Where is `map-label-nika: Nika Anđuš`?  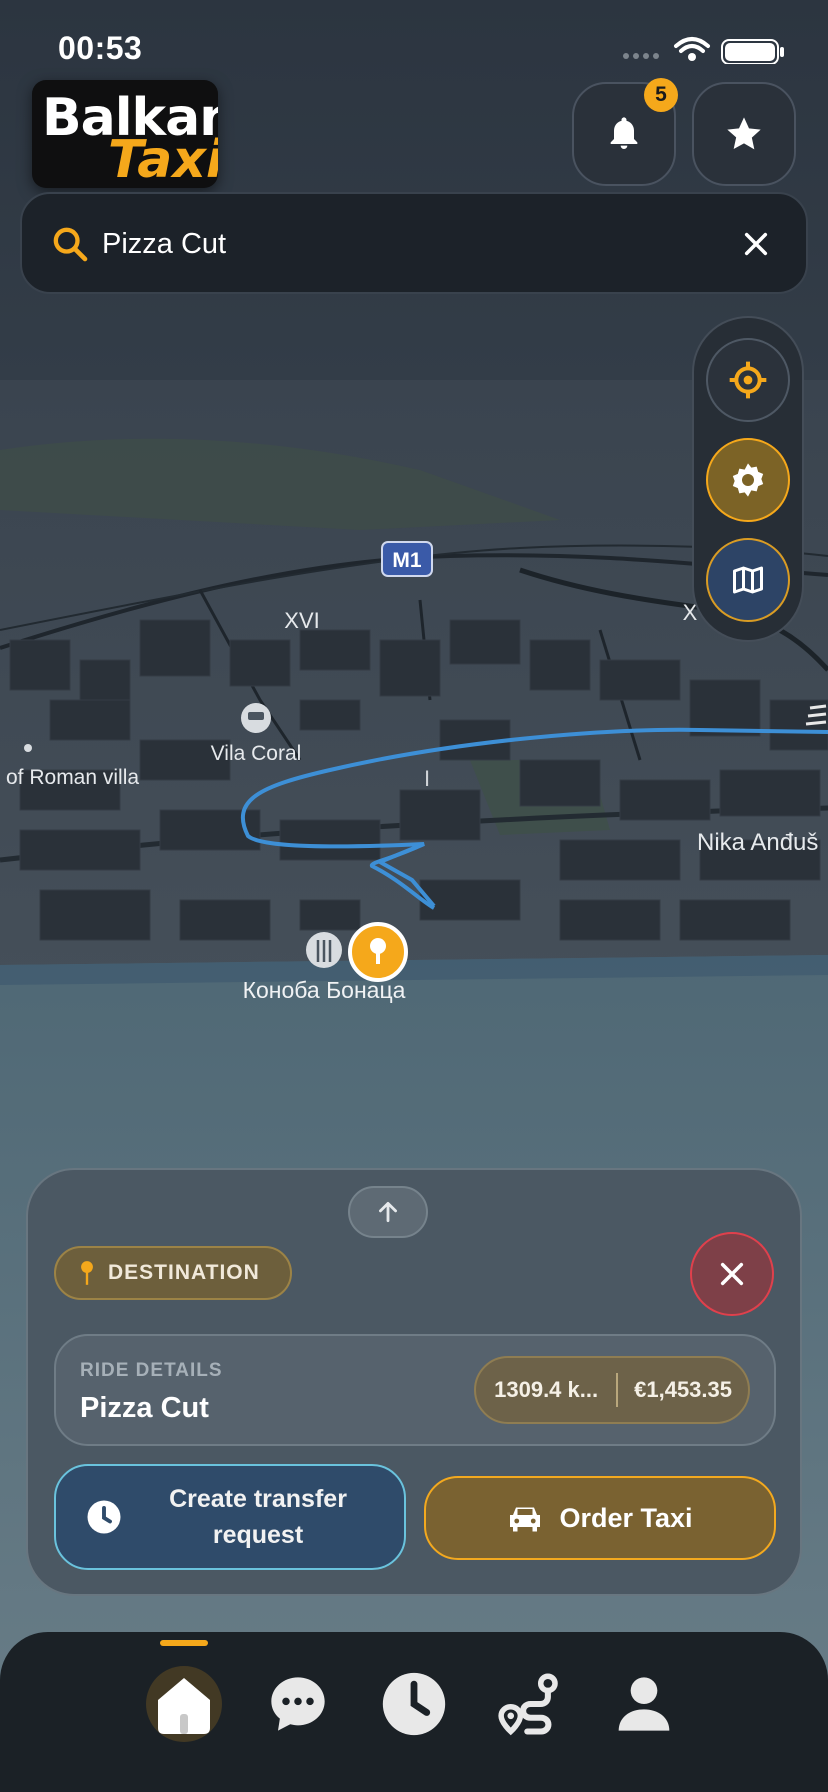
map-label-nika: Nika Anđuš is located at coordinates (757, 842).